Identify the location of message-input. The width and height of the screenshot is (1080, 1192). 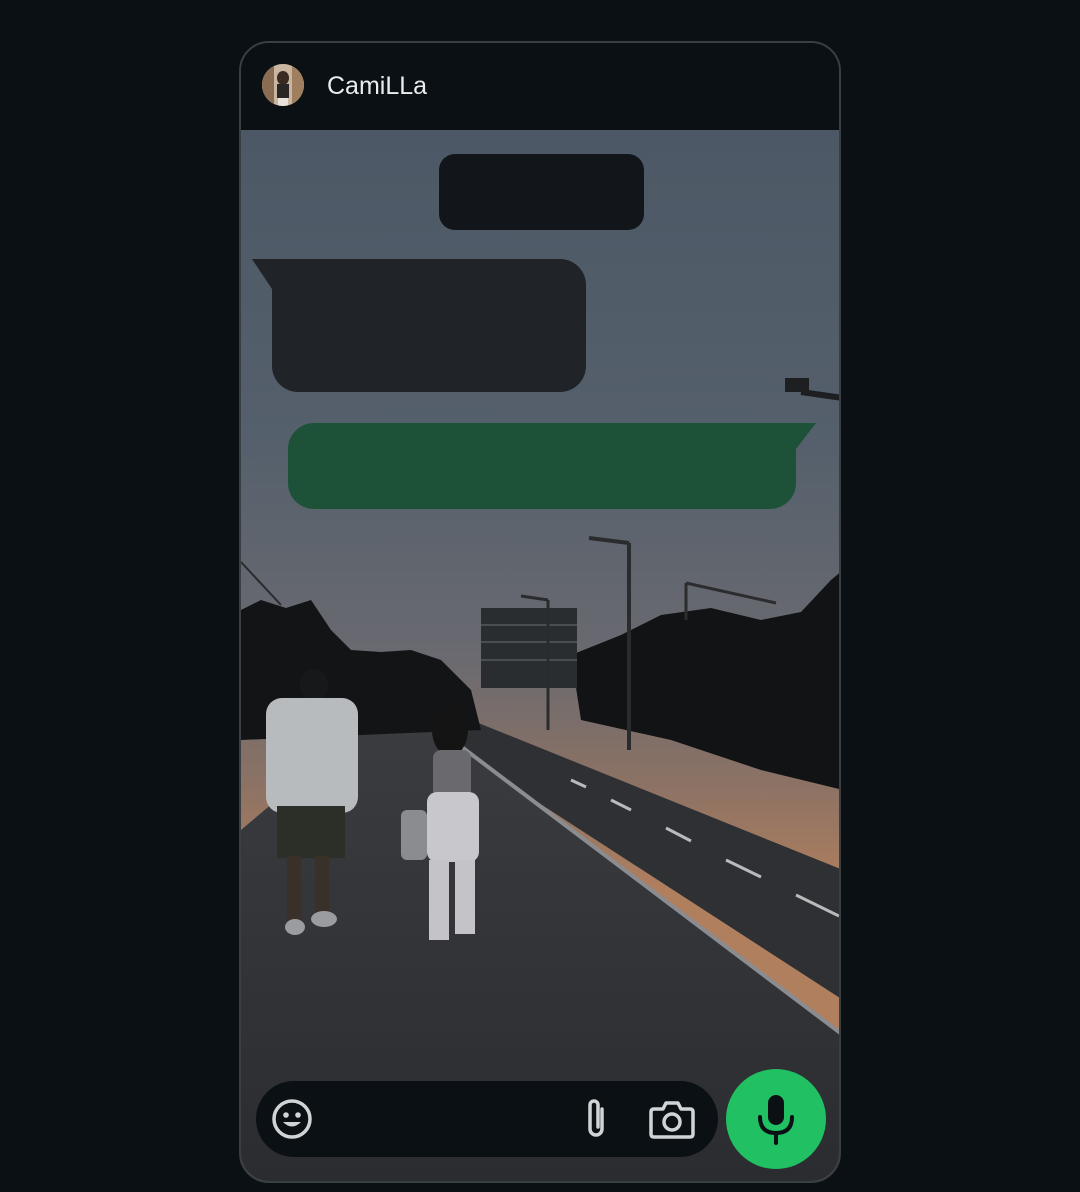
(446, 1120).